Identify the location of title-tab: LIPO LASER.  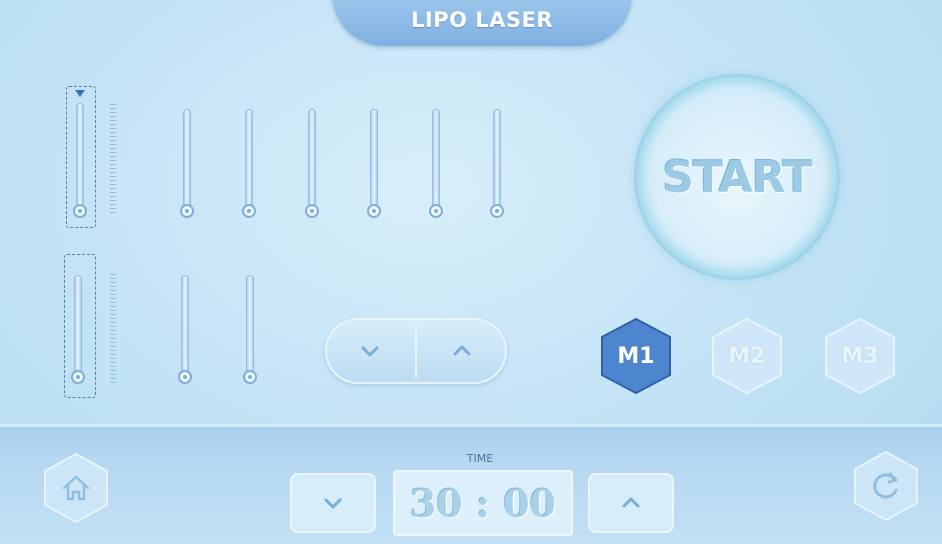
(482, 23).